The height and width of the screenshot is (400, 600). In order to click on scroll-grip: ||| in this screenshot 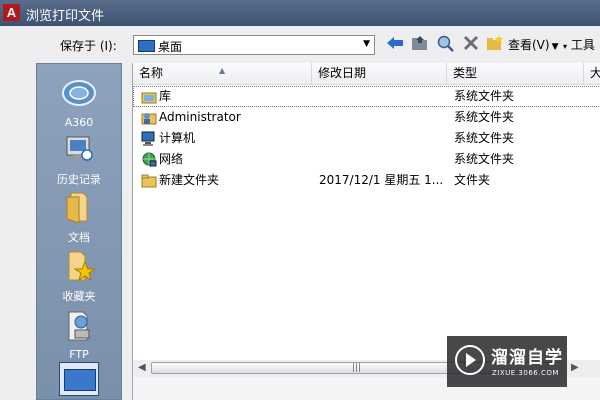, I will do `click(357, 368)`.